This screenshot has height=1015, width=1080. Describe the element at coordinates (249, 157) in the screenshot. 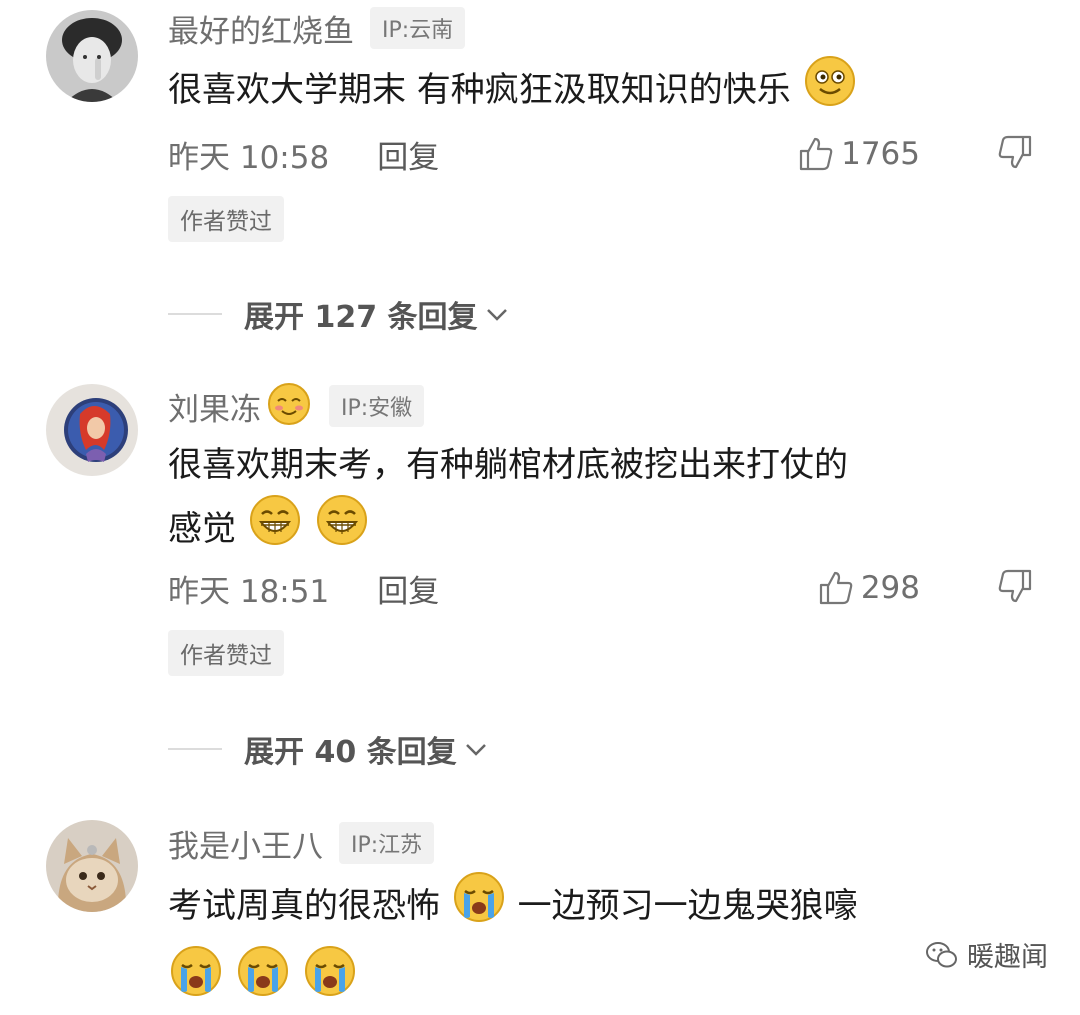

I see `comment-time: 昨天 10:58` at that location.